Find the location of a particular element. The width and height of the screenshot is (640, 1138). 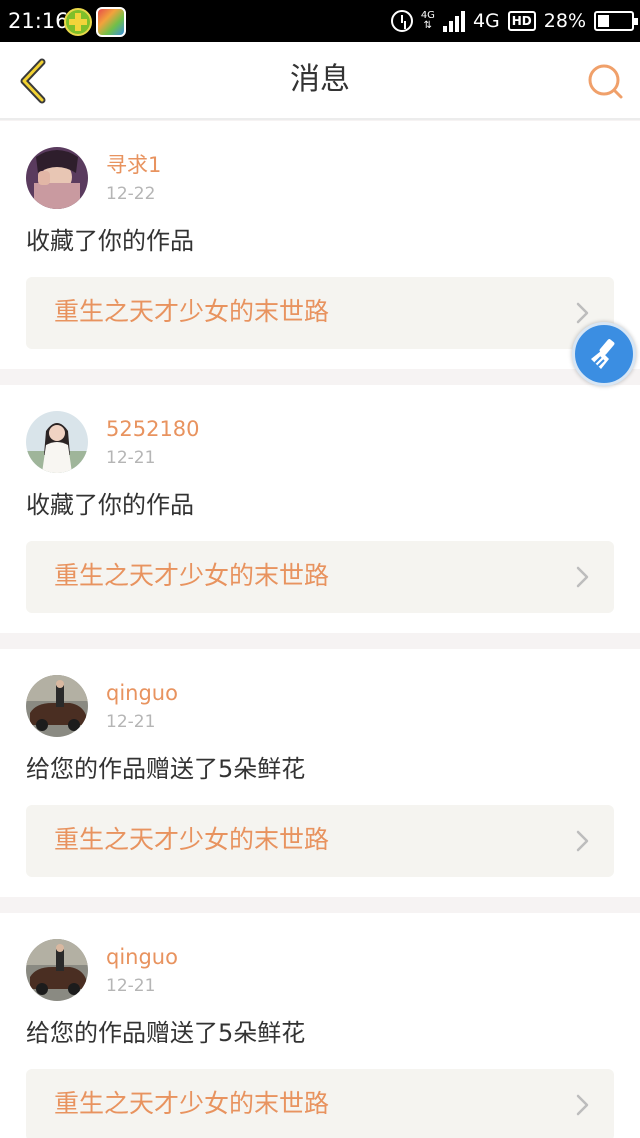

signal-icon is located at coordinates (453, 21).